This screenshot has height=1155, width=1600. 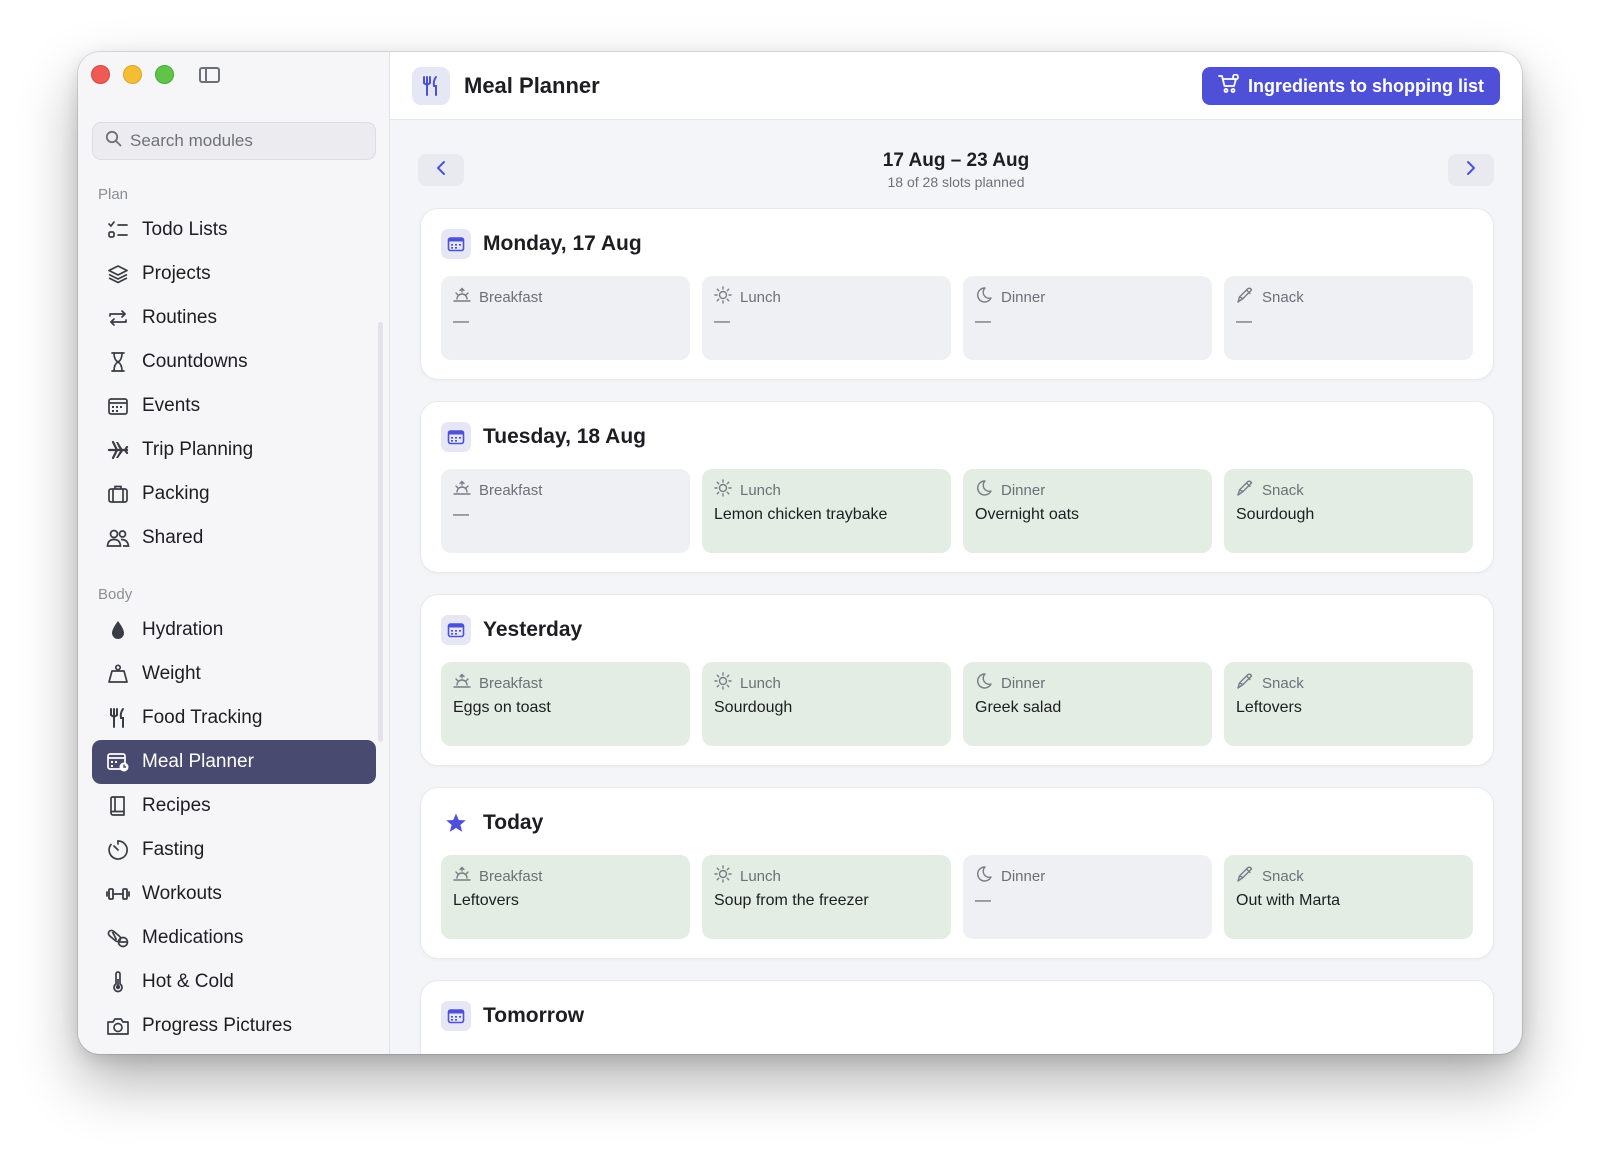 I want to click on sidebar-item-packing: Packing, so click(x=234, y=494).